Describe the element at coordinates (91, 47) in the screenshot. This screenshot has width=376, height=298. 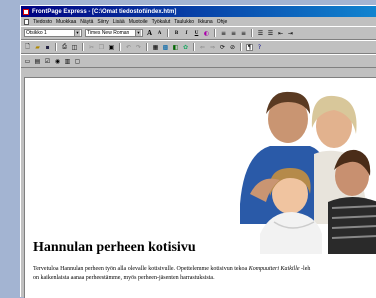
I see `cut-icon: ✂` at that location.